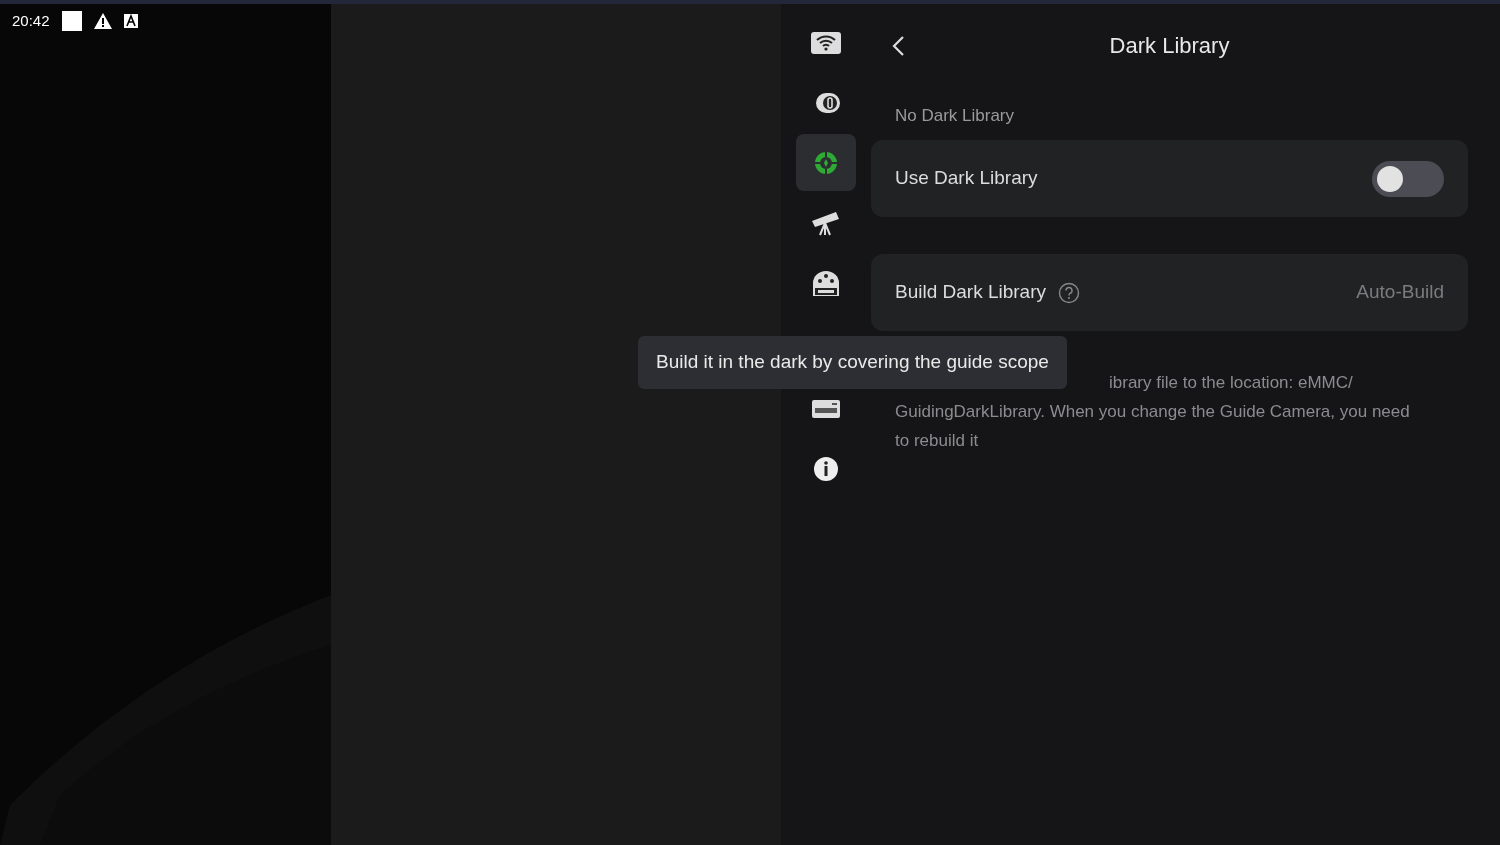 The width and height of the screenshot is (1500, 845). Describe the element at coordinates (826, 282) in the screenshot. I see `filter-wheel-icon` at that location.